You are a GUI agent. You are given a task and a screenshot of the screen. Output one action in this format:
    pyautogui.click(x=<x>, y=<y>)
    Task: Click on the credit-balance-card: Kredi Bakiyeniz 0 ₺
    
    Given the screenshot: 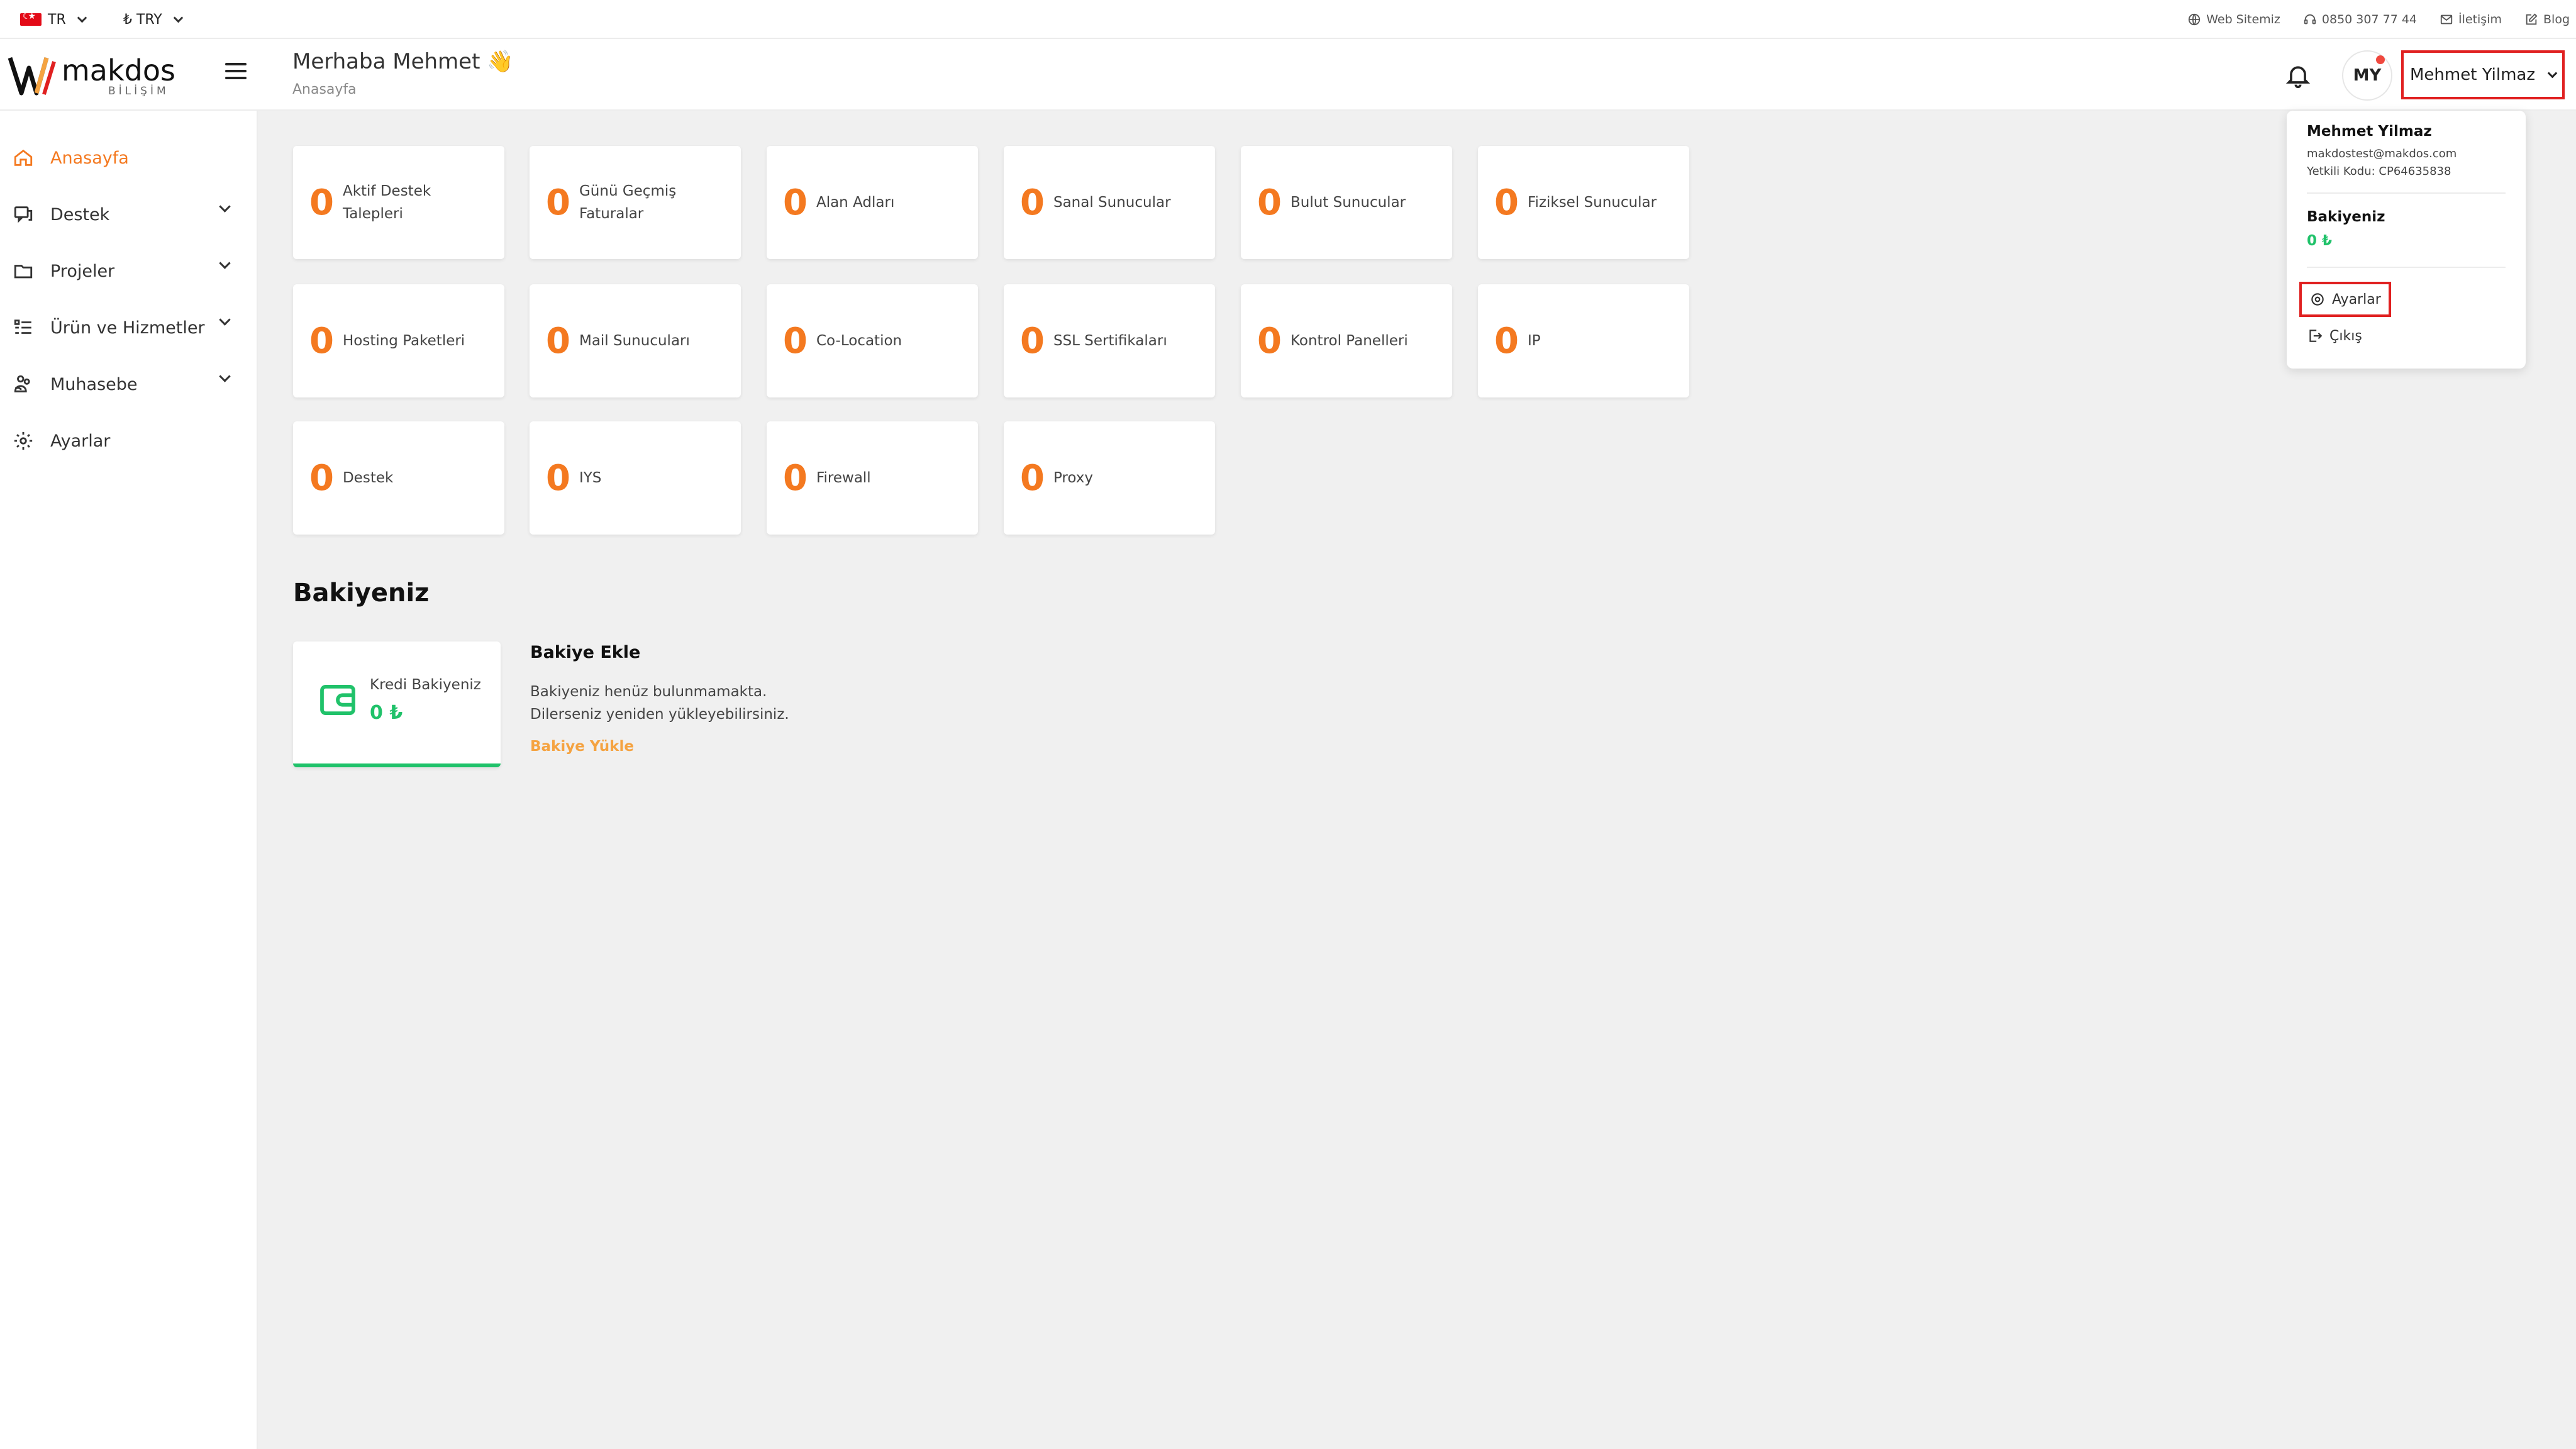 What is the action you would take?
    pyautogui.click(x=397, y=704)
    